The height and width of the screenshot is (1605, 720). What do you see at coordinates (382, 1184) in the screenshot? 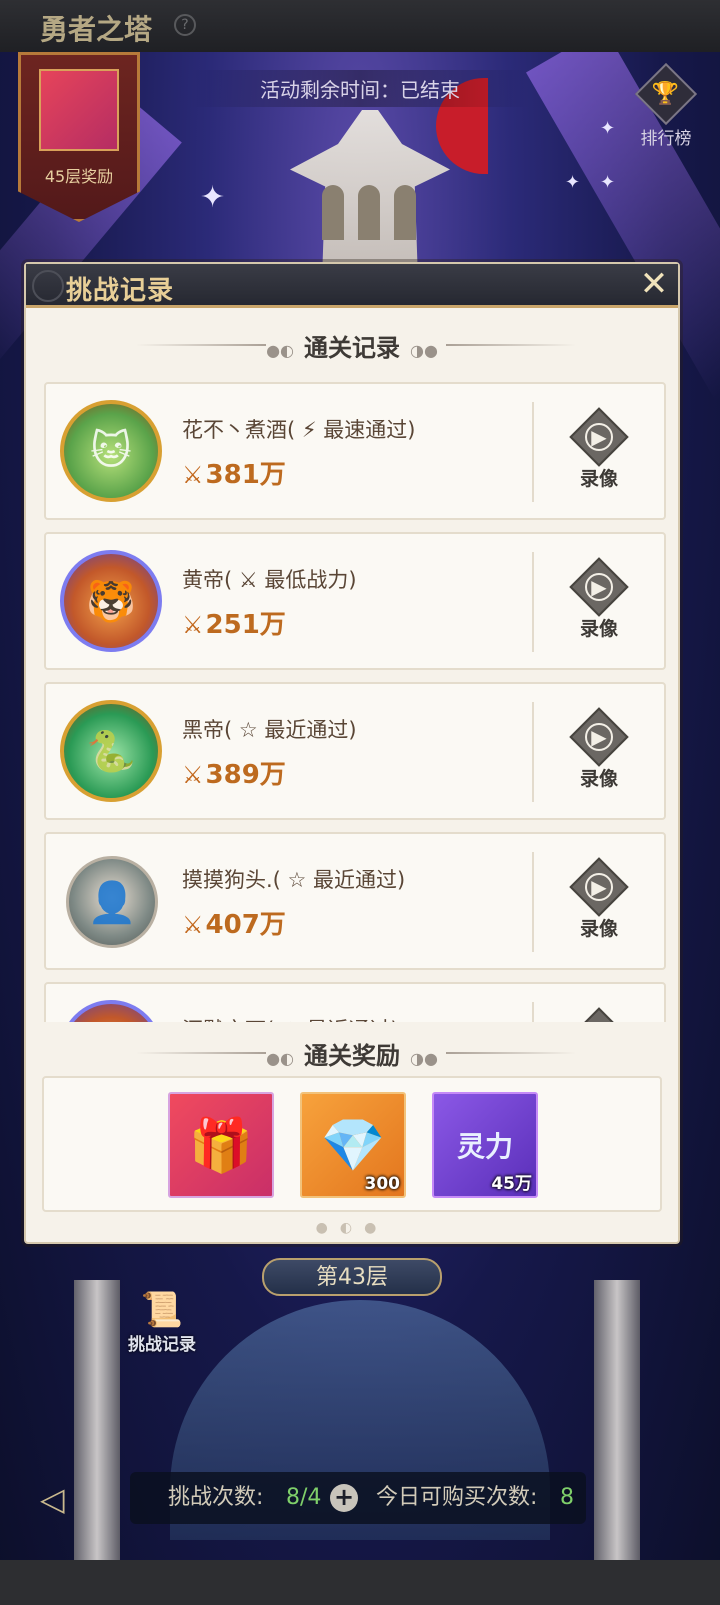
I see `reward-count: 300` at bounding box center [382, 1184].